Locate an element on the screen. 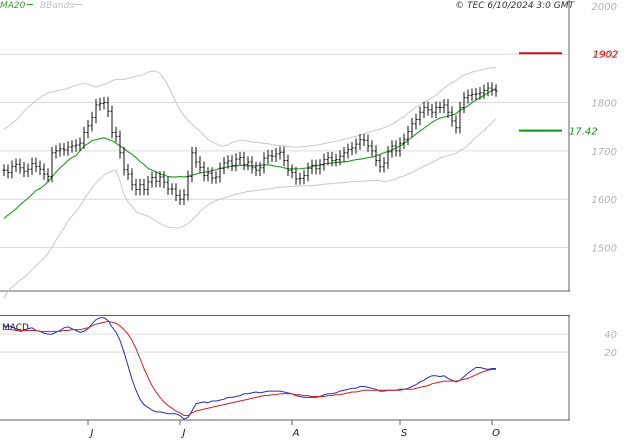 The image size is (627, 440). price-axis-tick-label: 1800 is located at coordinates (604, 104).